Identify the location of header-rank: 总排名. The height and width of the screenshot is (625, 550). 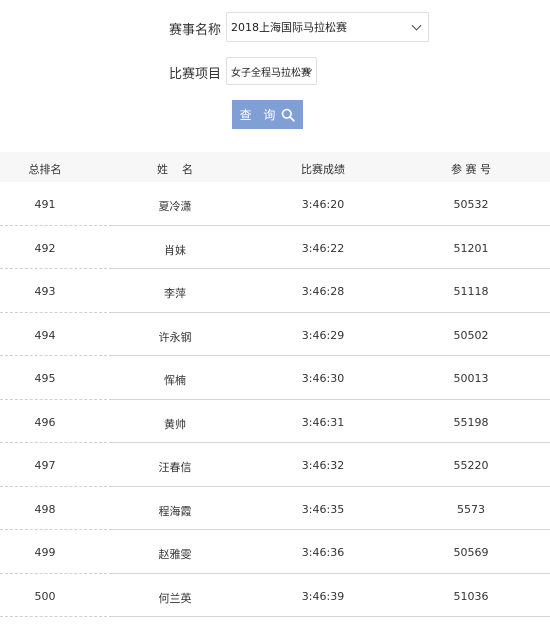
(45, 169).